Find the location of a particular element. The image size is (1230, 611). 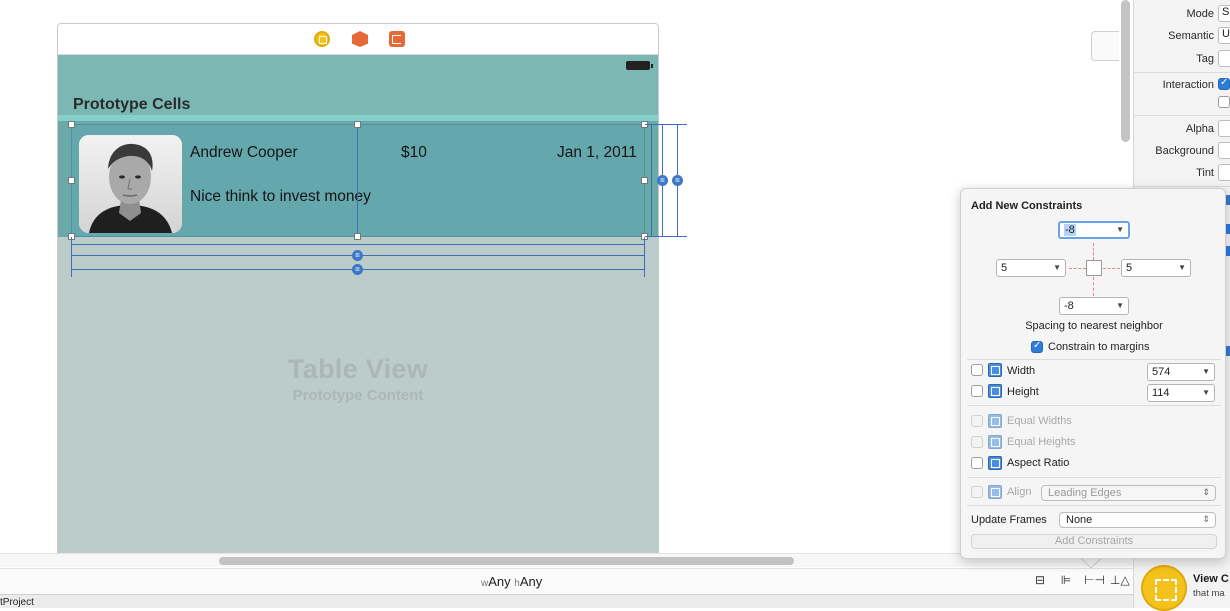

user-interaction-checkbox is located at coordinates (1224, 83).